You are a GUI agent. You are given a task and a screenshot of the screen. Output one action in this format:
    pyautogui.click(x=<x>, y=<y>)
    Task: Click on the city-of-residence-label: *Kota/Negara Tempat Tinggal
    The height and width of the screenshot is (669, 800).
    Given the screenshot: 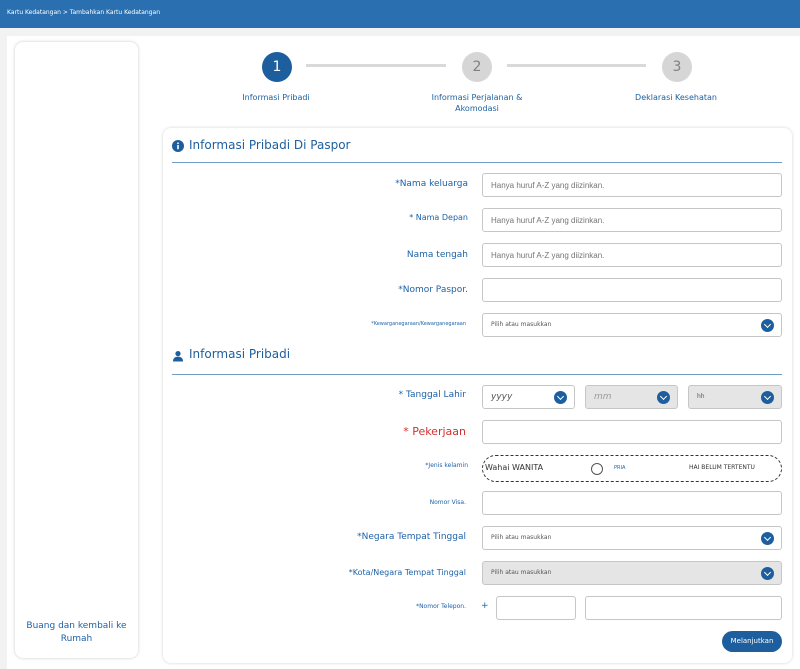 What is the action you would take?
    pyautogui.click(x=407, y=572)
    